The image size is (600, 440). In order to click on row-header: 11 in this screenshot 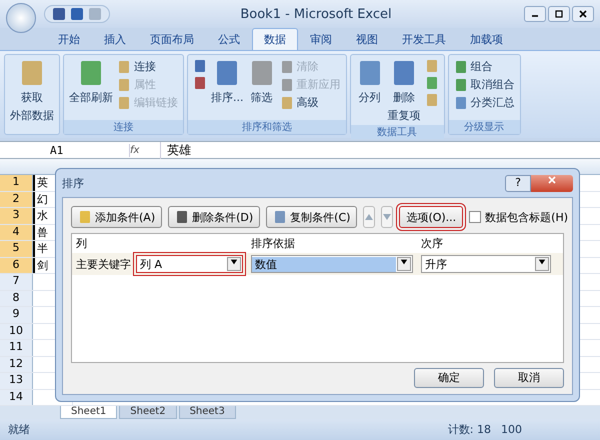, I will do `click(16, 348)`.